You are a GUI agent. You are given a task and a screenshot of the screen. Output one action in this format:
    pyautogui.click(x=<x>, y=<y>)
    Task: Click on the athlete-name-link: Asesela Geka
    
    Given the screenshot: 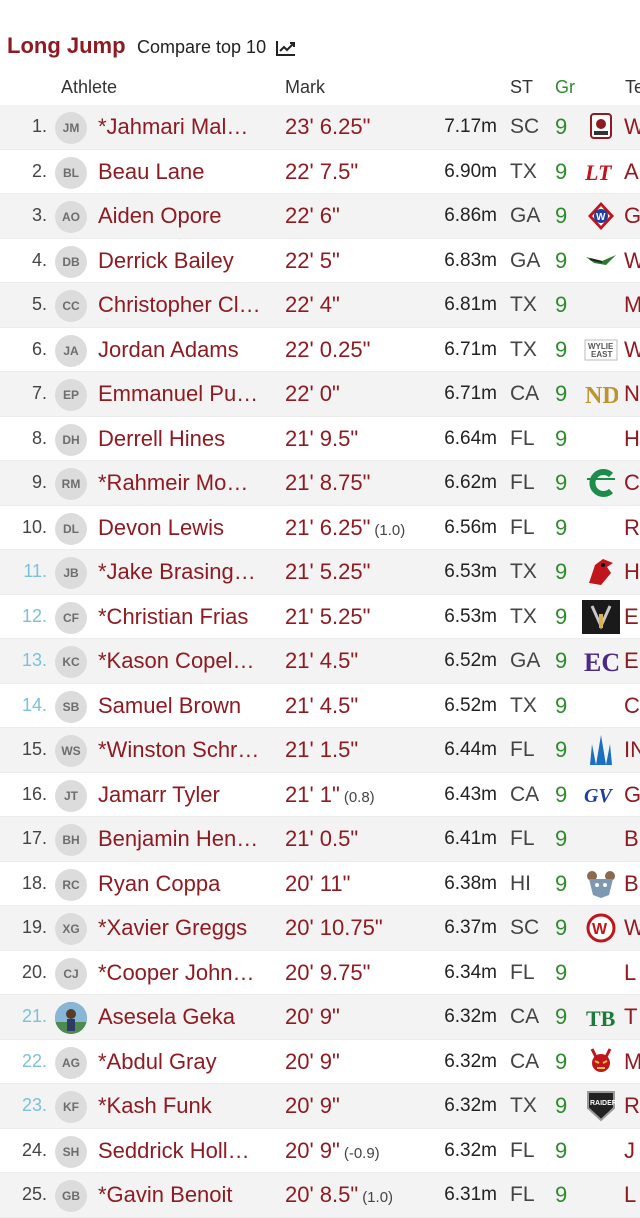 What is the action you would take?
    pyautogui.click(x=166, y=1017)
    